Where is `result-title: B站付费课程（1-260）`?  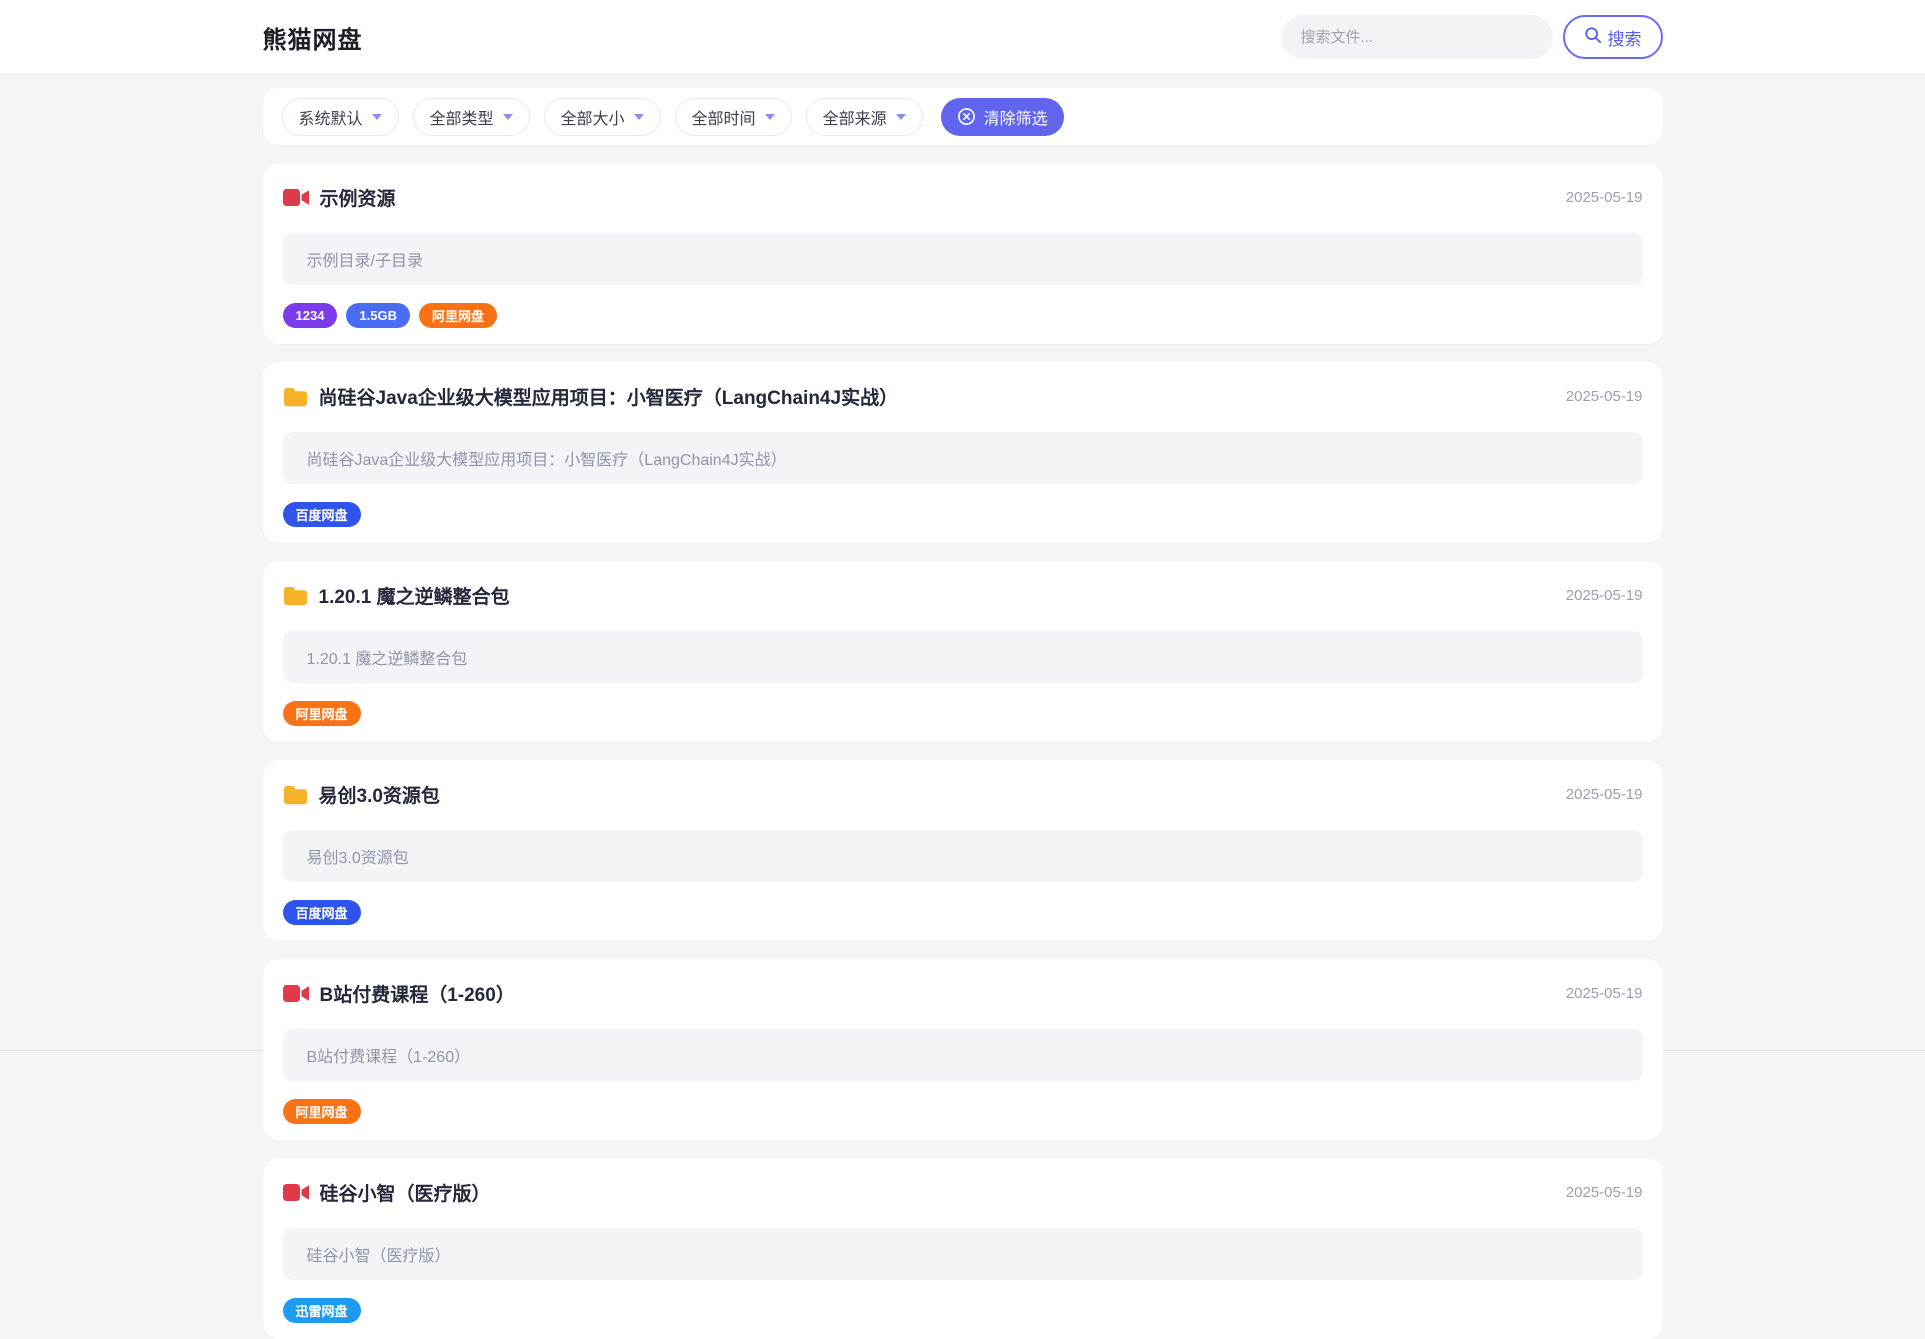 result-title: B站付费课程（1-260） is located at coordinates (417, 995).